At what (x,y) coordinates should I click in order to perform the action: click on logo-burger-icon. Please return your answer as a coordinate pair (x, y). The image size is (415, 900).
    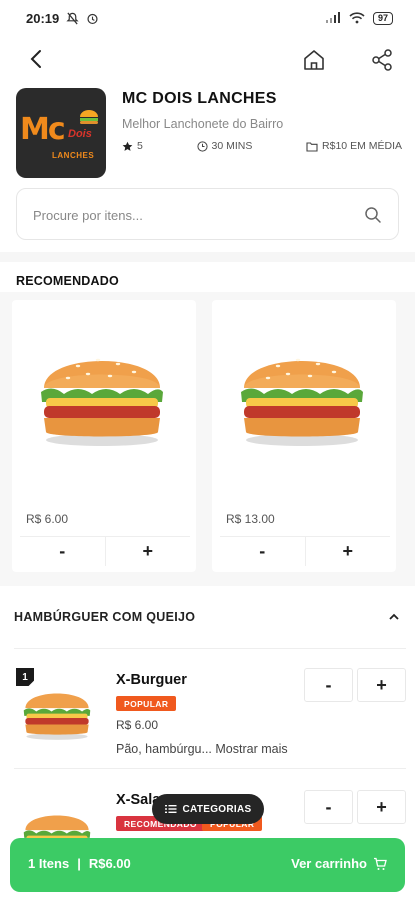
    Looking at the image, I should click on (89, 117).